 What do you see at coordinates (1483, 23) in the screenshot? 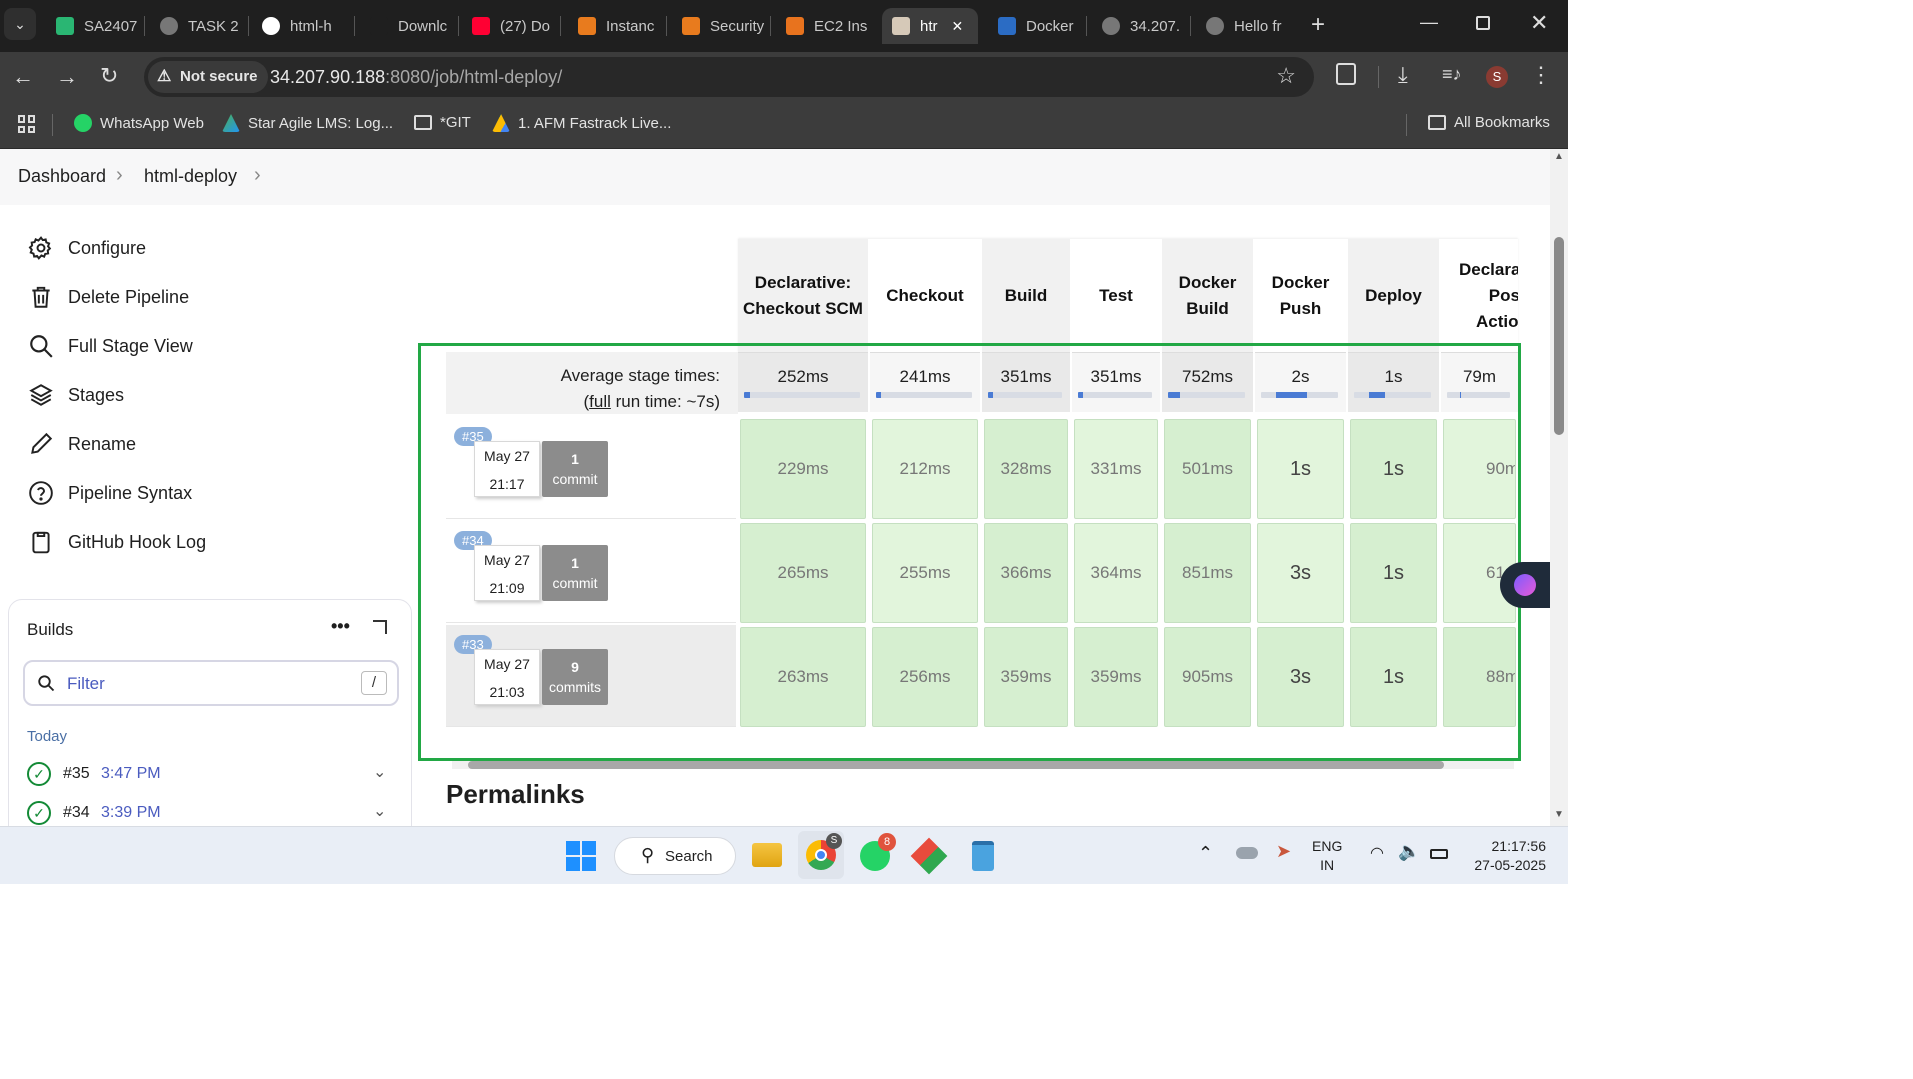
I see `restore-button` at bounding box center [1483, 23].